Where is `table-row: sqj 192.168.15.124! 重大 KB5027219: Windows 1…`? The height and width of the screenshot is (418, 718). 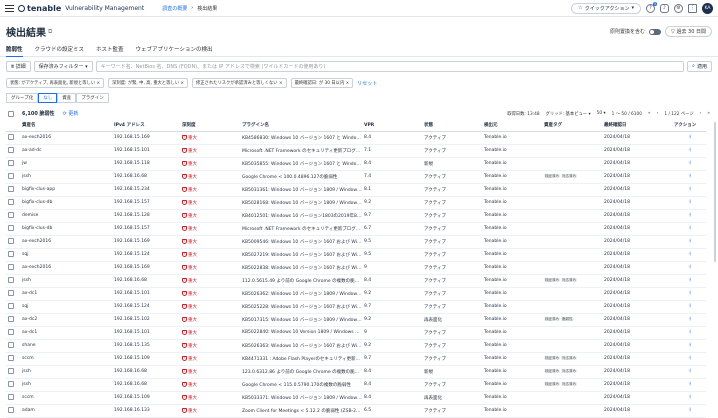
table-row: sqj 192.168.15.124! 重大 KB5027219: Windows 1… is located at coordinates (356, 255).